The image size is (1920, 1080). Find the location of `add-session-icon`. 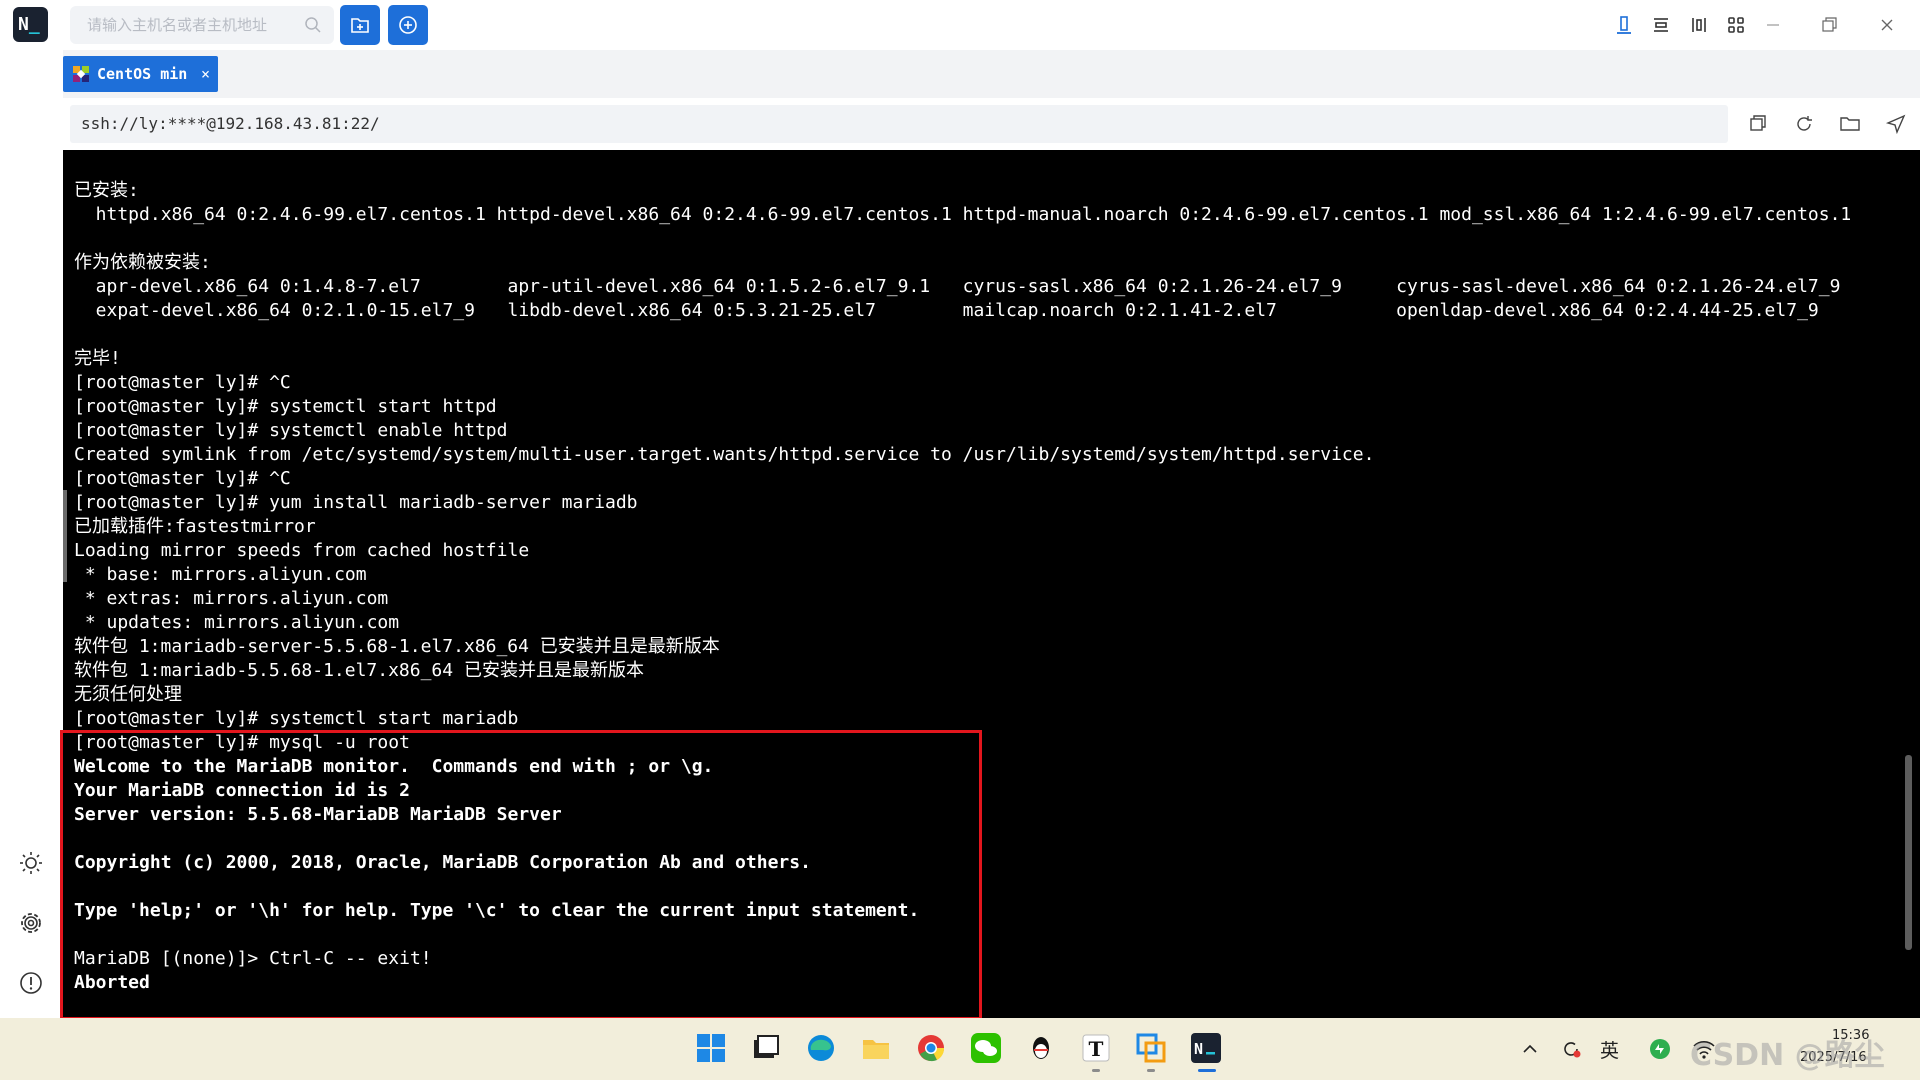

add-session-icon is located at coordinates (408, 25).